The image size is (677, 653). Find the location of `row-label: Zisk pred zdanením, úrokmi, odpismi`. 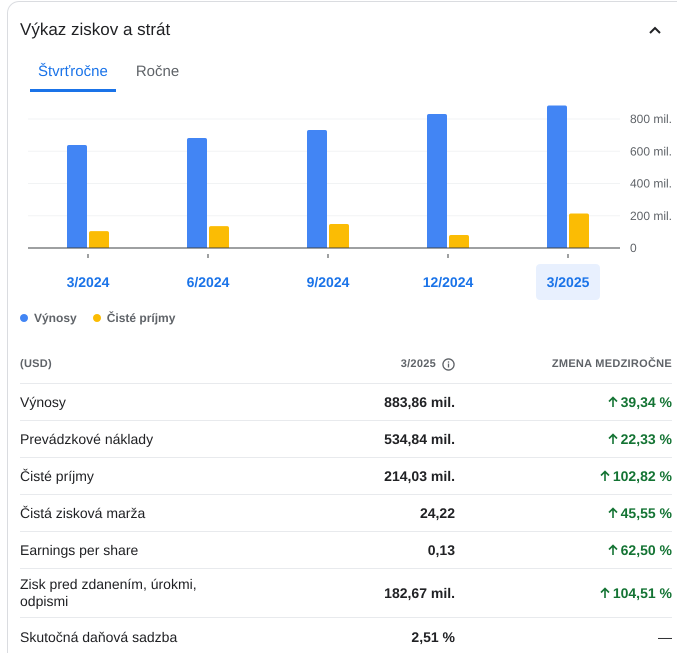

row-label: Zisk pred zdanením, úrokmi, odpismi is located at coordinates (109, 593).